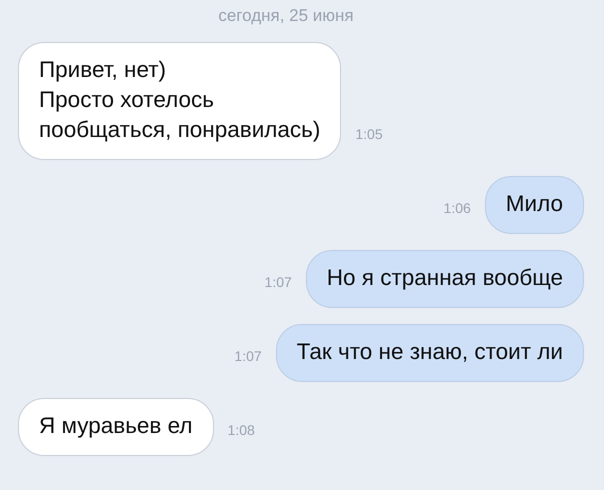 This screenshot has width=604, height=490. What do you see at coordinates (534, 205) in the screenshot?
I see `message-bubble: Мило` at bounding box center [534, 205].